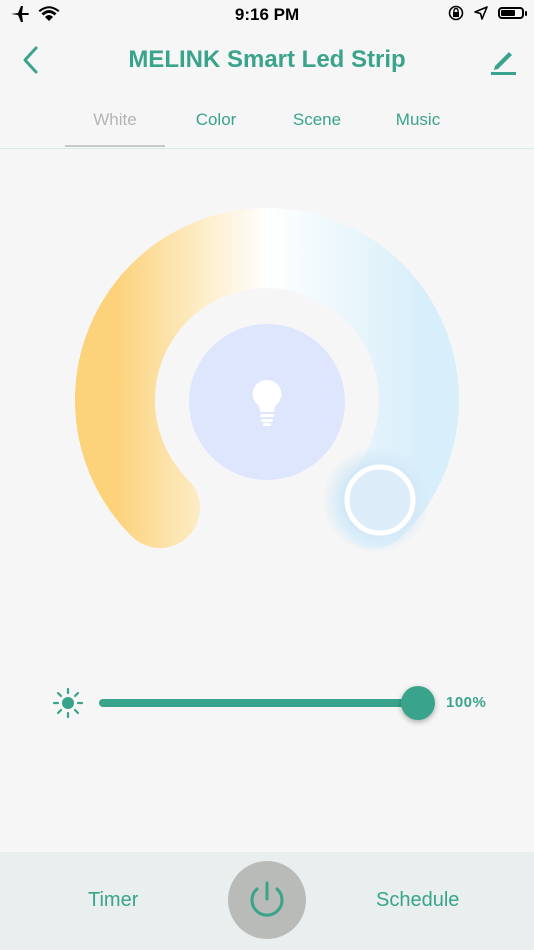 This screenshot has height=950, width=534. What do you see at coordinates (508, 13) in the screenshot?
I see `battery-fill` at bounding box center [508, 13].